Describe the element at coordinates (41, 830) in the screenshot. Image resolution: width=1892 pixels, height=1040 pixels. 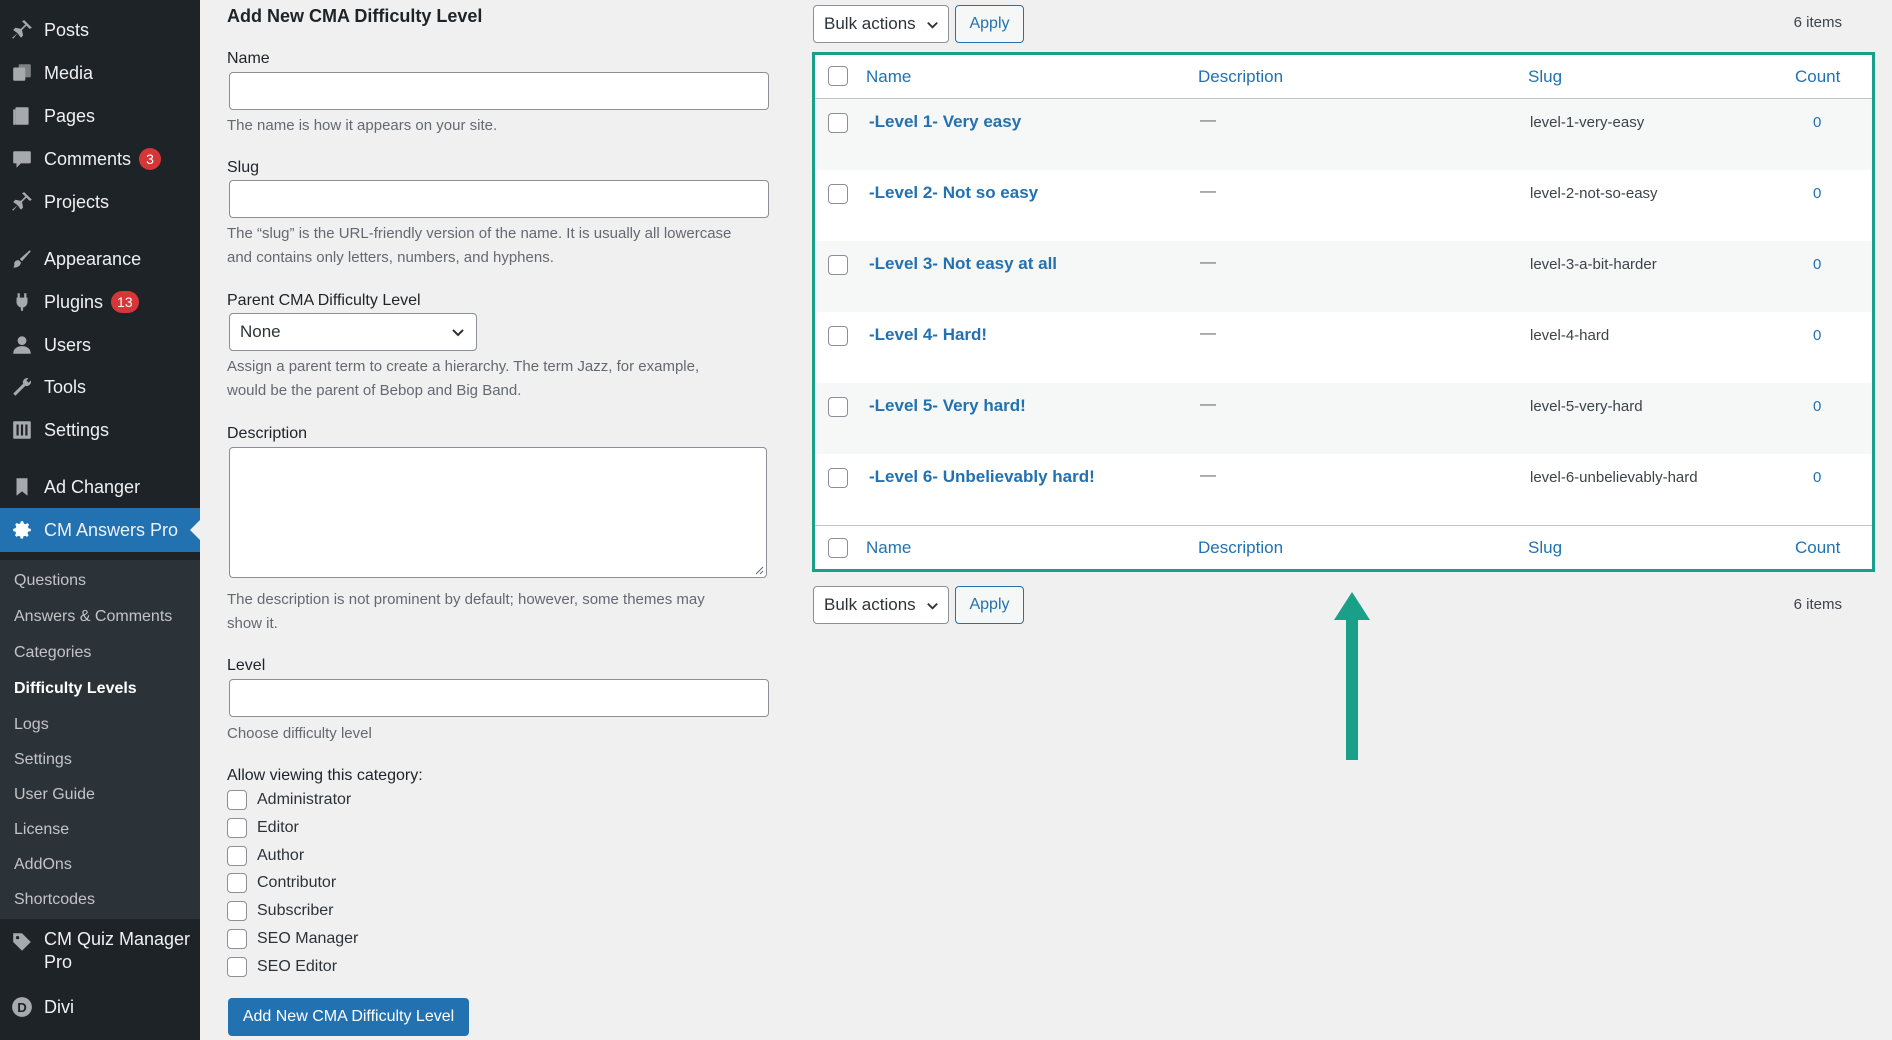
I see `submenu-item-license: License` at that location.